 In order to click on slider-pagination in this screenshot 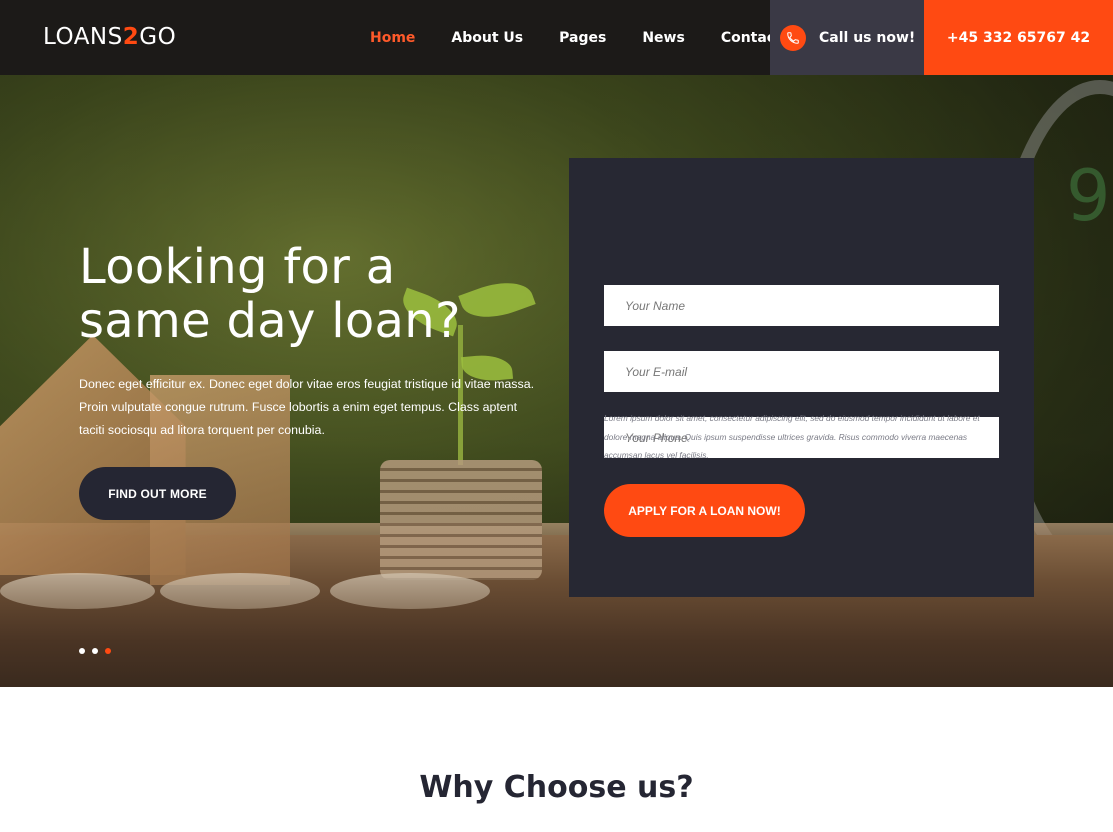, I will do `click(95, 651)`.